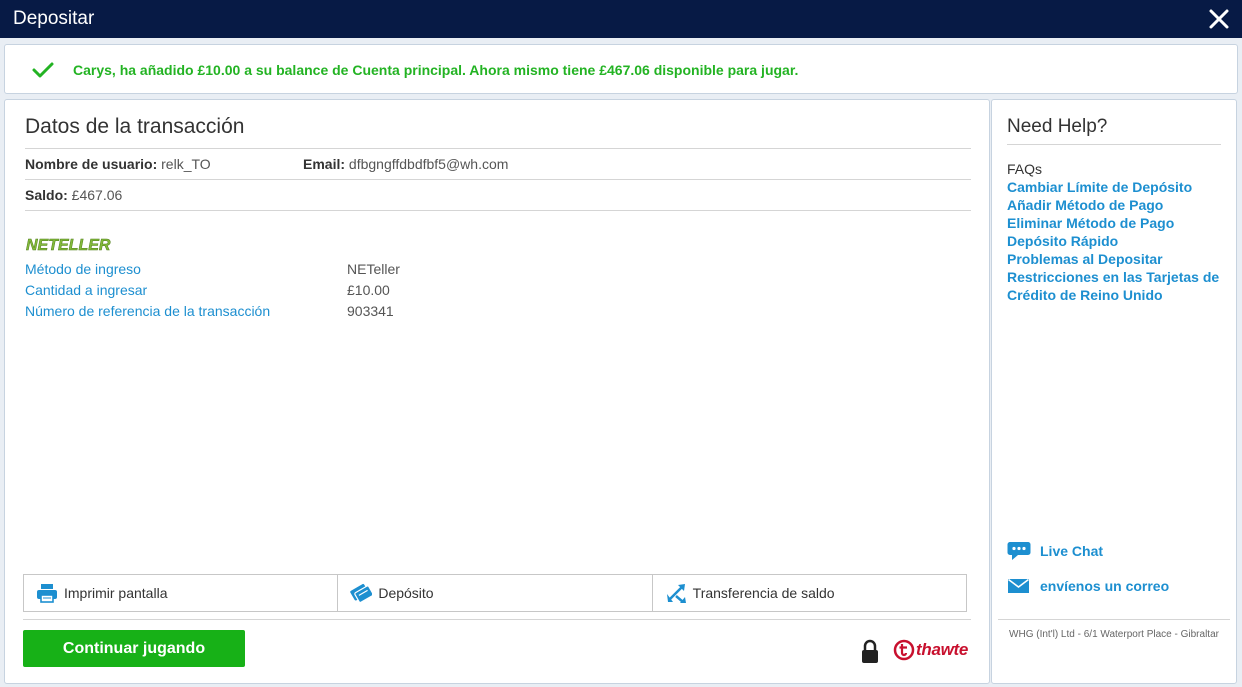  I want to click on faq-link-change-deposit-limit: Cambiar Límite de Depósito, so click(1118, 187).